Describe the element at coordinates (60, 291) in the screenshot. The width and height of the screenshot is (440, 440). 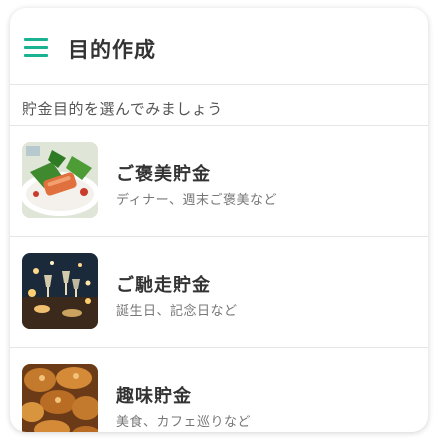
I see `celebration-toast-photo` at that location.